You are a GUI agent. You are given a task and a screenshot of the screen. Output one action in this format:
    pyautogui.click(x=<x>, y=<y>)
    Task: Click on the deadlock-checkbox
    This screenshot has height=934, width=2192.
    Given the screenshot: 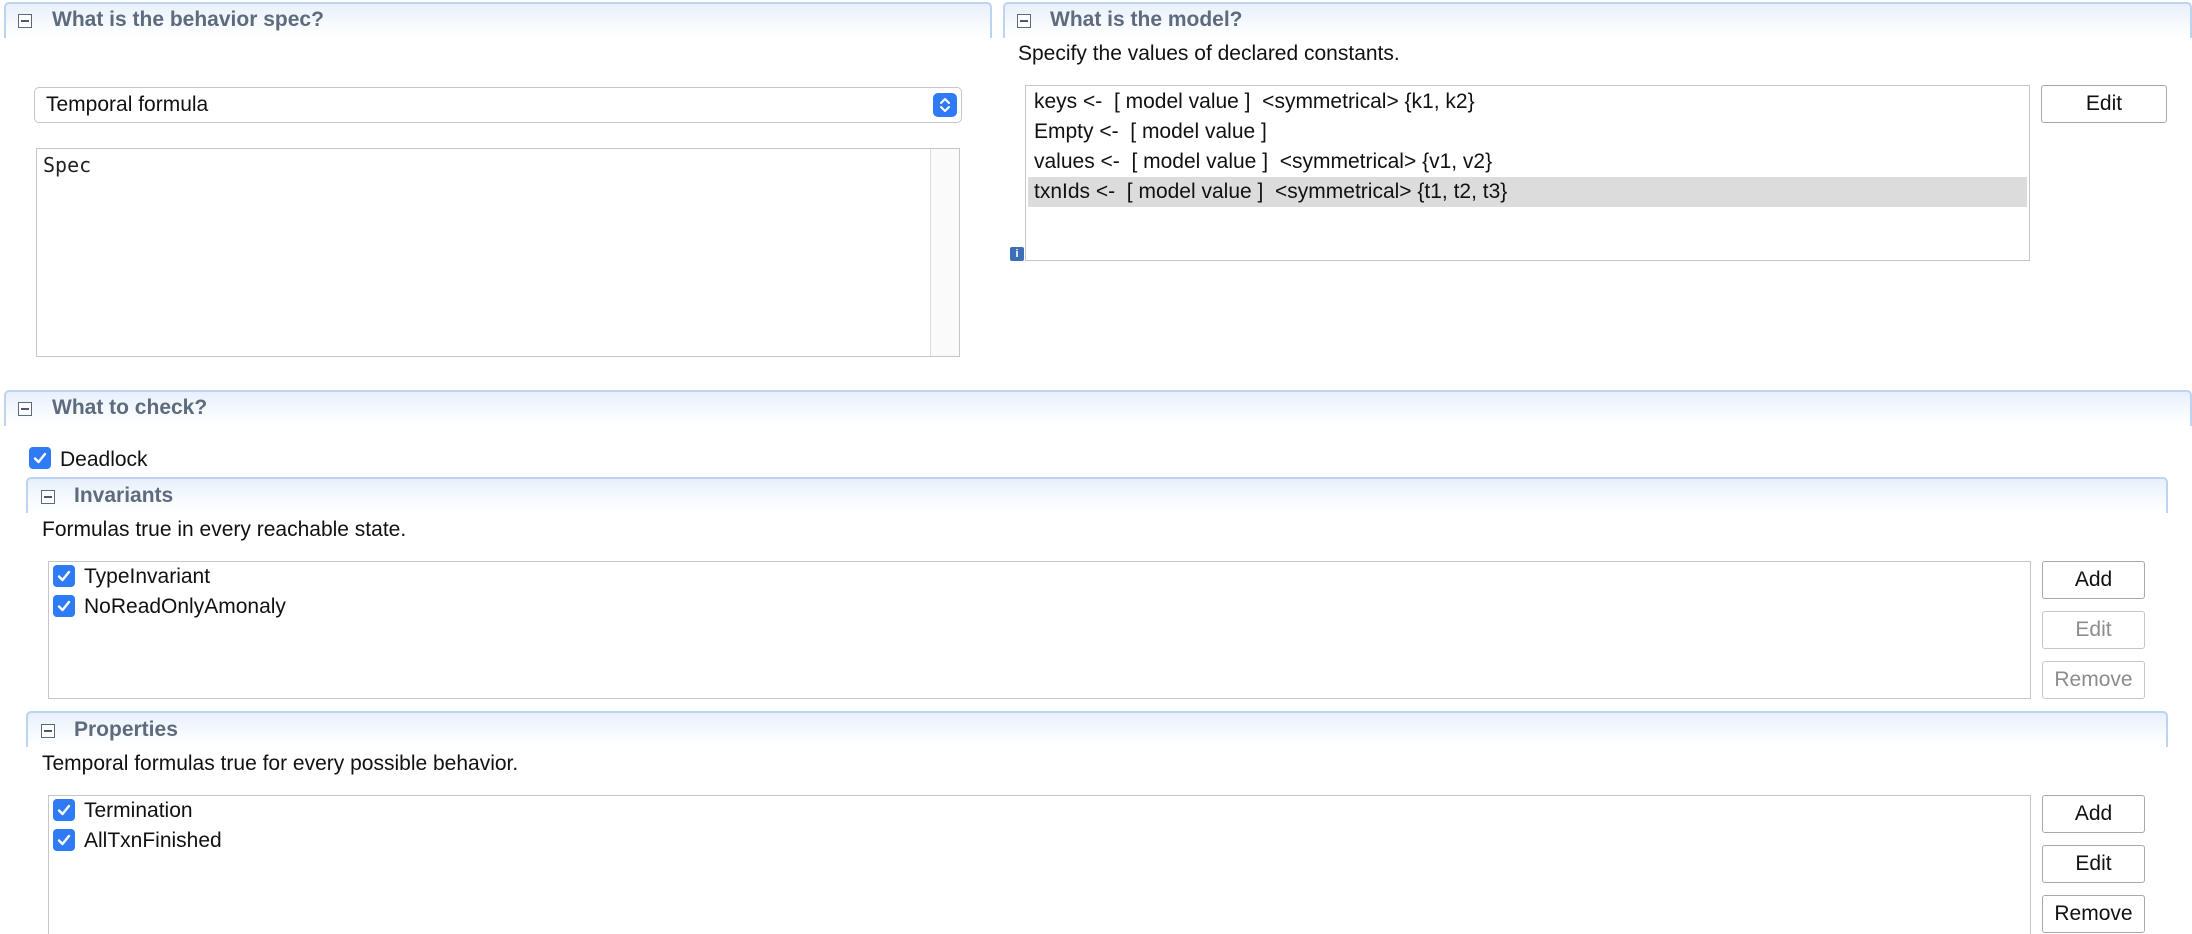 What is the action you would take?
    pyautogui.click(x=40, y=458)
    